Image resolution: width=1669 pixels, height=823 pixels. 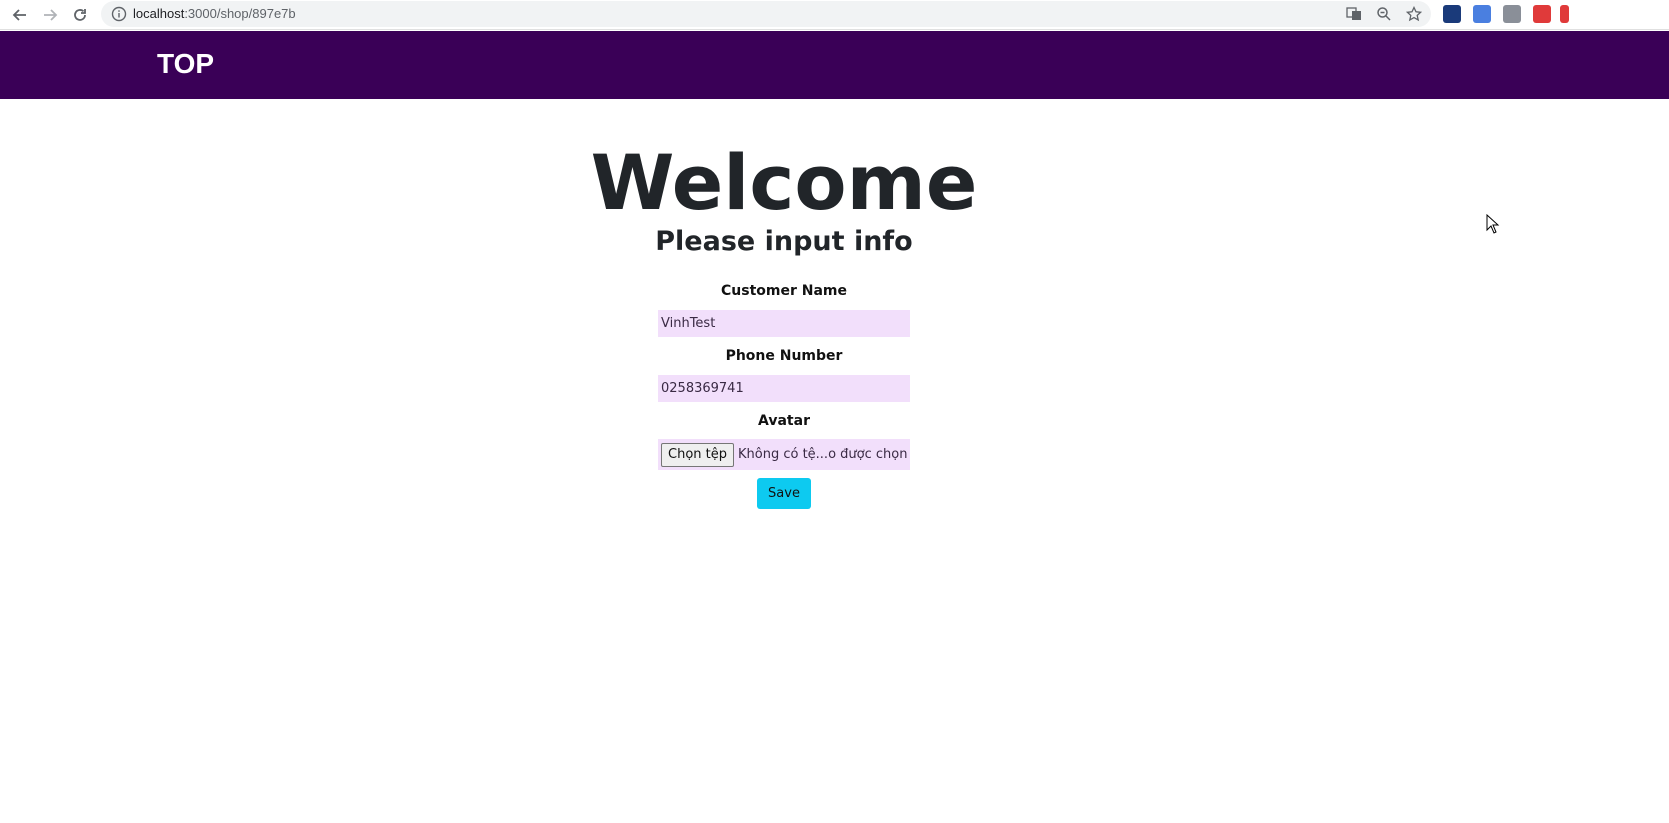 What do you see at coordinates (834, 65) in the screenshot?
I see `navbar: TOP` at bounding box center [834, 65].